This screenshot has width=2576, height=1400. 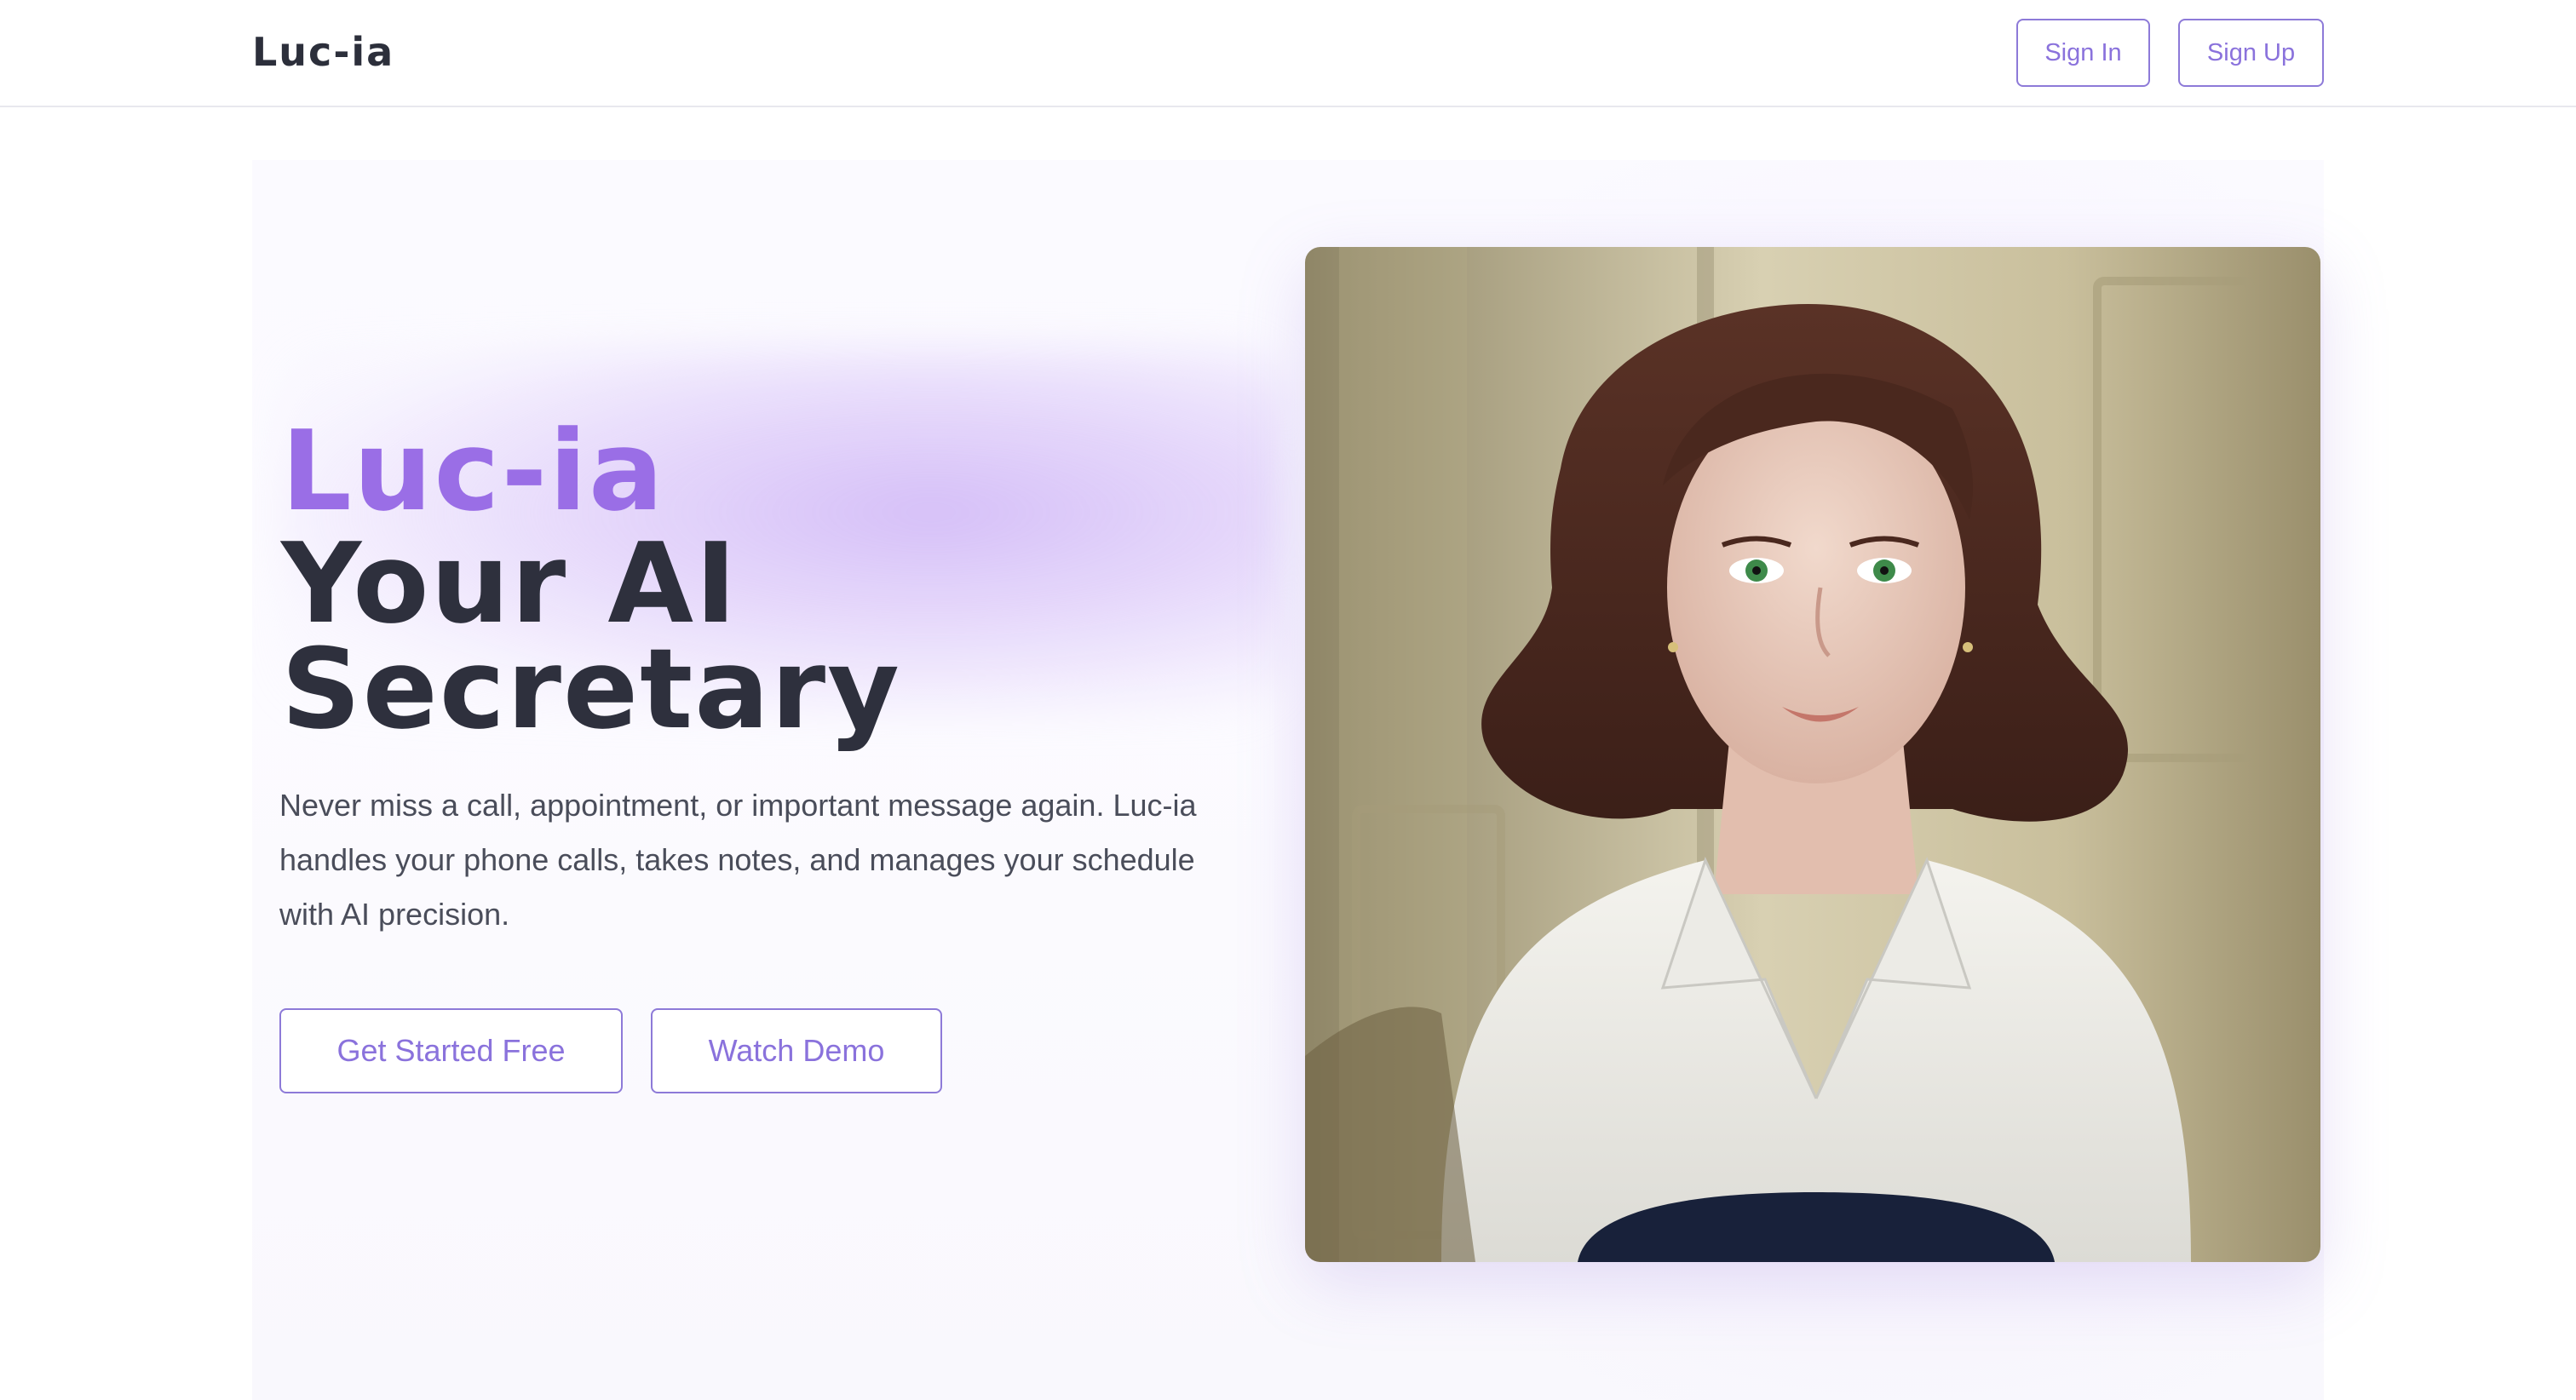 I want to click on watch-demo-button: Watch Demo, so click(x=797, y=1050).